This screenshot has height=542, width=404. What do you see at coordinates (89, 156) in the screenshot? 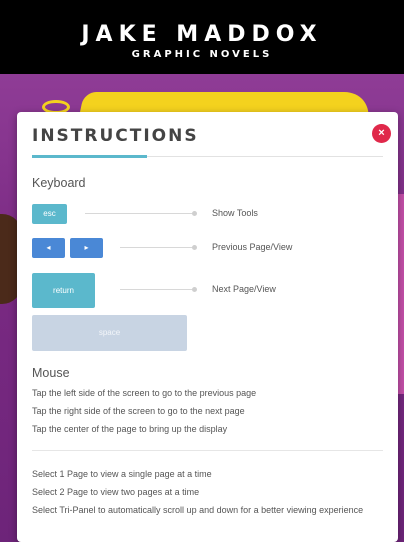
I see `title-accent-bar` at bounding box center [89, 156].